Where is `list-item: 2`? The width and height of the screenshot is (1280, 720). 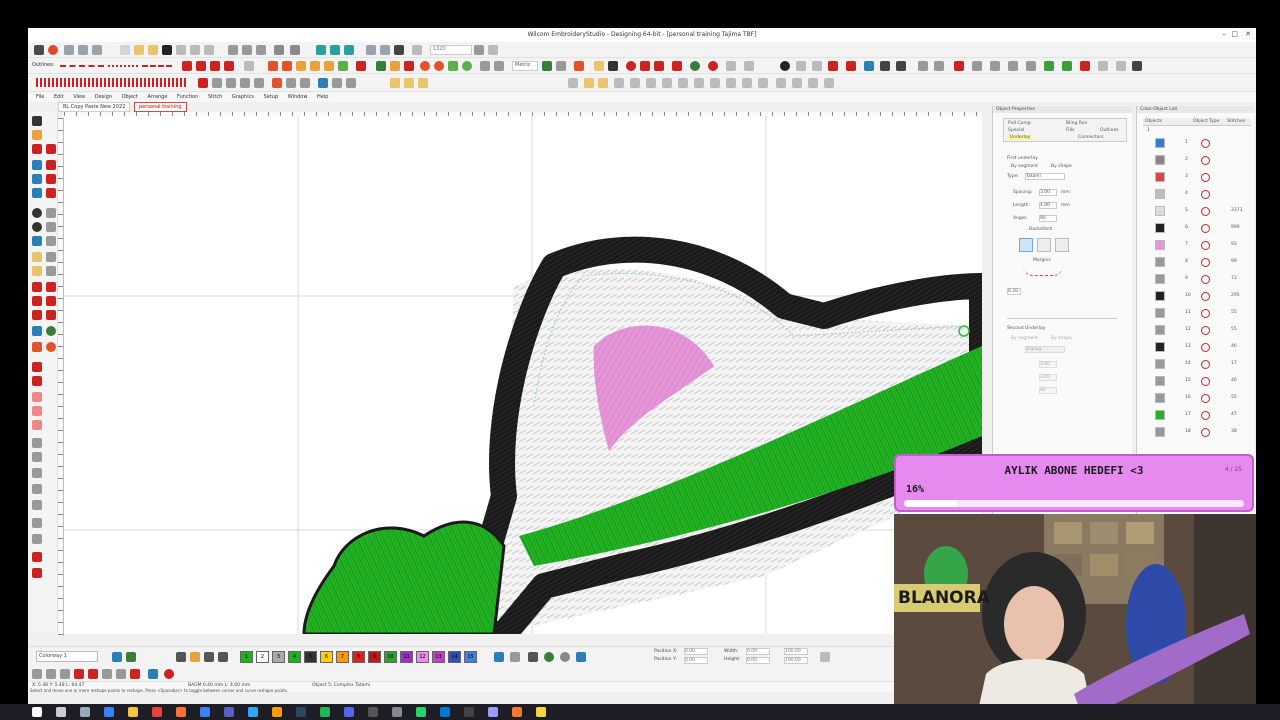
list-item: 2 is located at coordinates (1197, 160).